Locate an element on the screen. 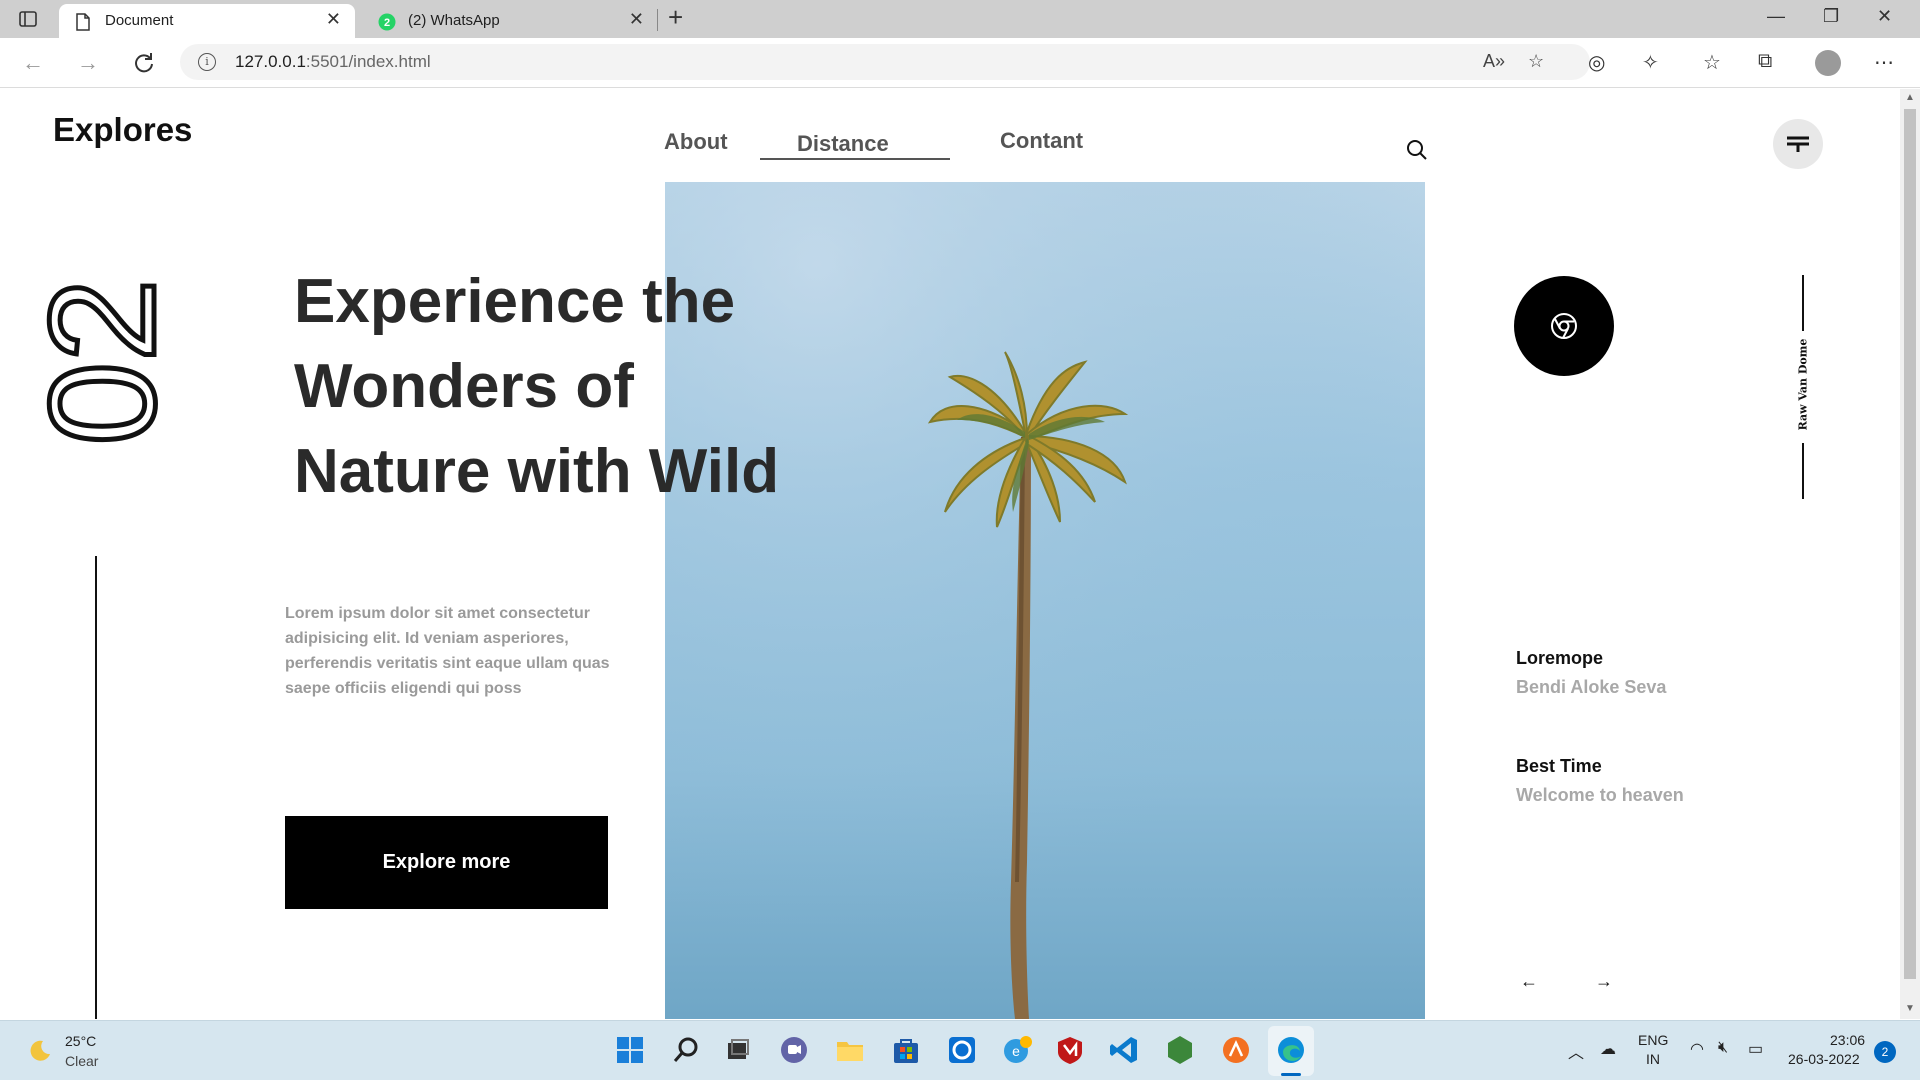  whatsapp-icon: 2 is located at coordinates (387, 22).